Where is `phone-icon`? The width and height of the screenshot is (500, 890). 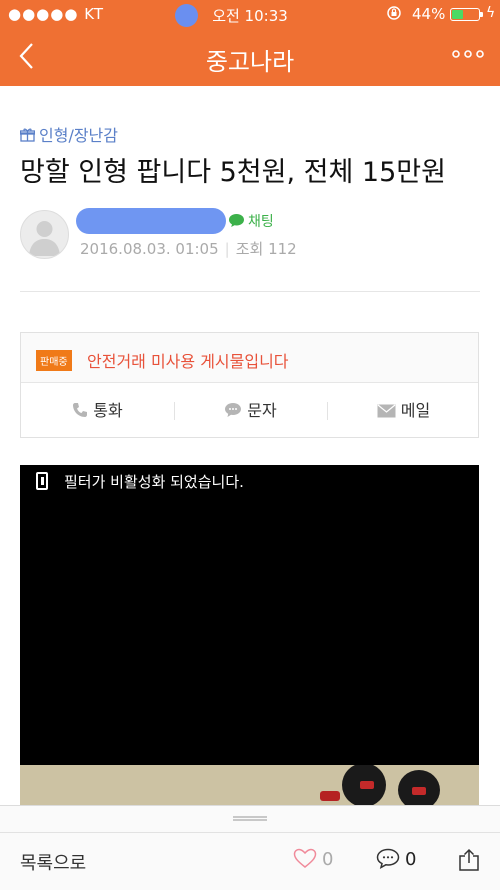 phone-icon is located at coordinates (80, 410).